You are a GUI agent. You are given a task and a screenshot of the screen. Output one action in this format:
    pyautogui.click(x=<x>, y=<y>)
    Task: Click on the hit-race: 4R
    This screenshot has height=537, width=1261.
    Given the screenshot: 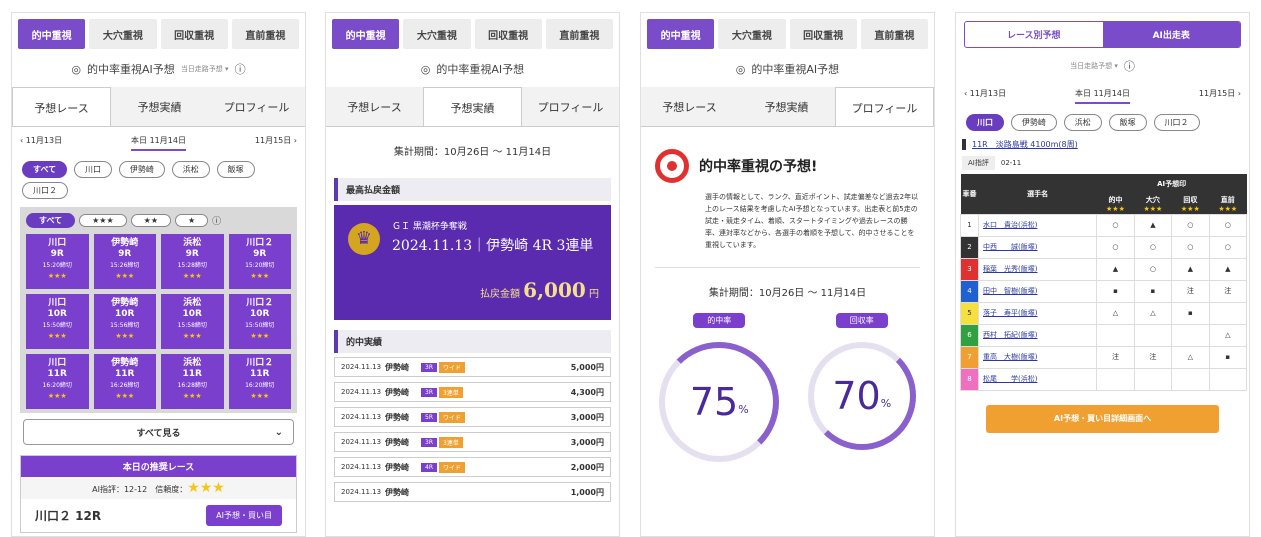 What is the action you would take?
    pyautogui.click(x=429, y=467)
    